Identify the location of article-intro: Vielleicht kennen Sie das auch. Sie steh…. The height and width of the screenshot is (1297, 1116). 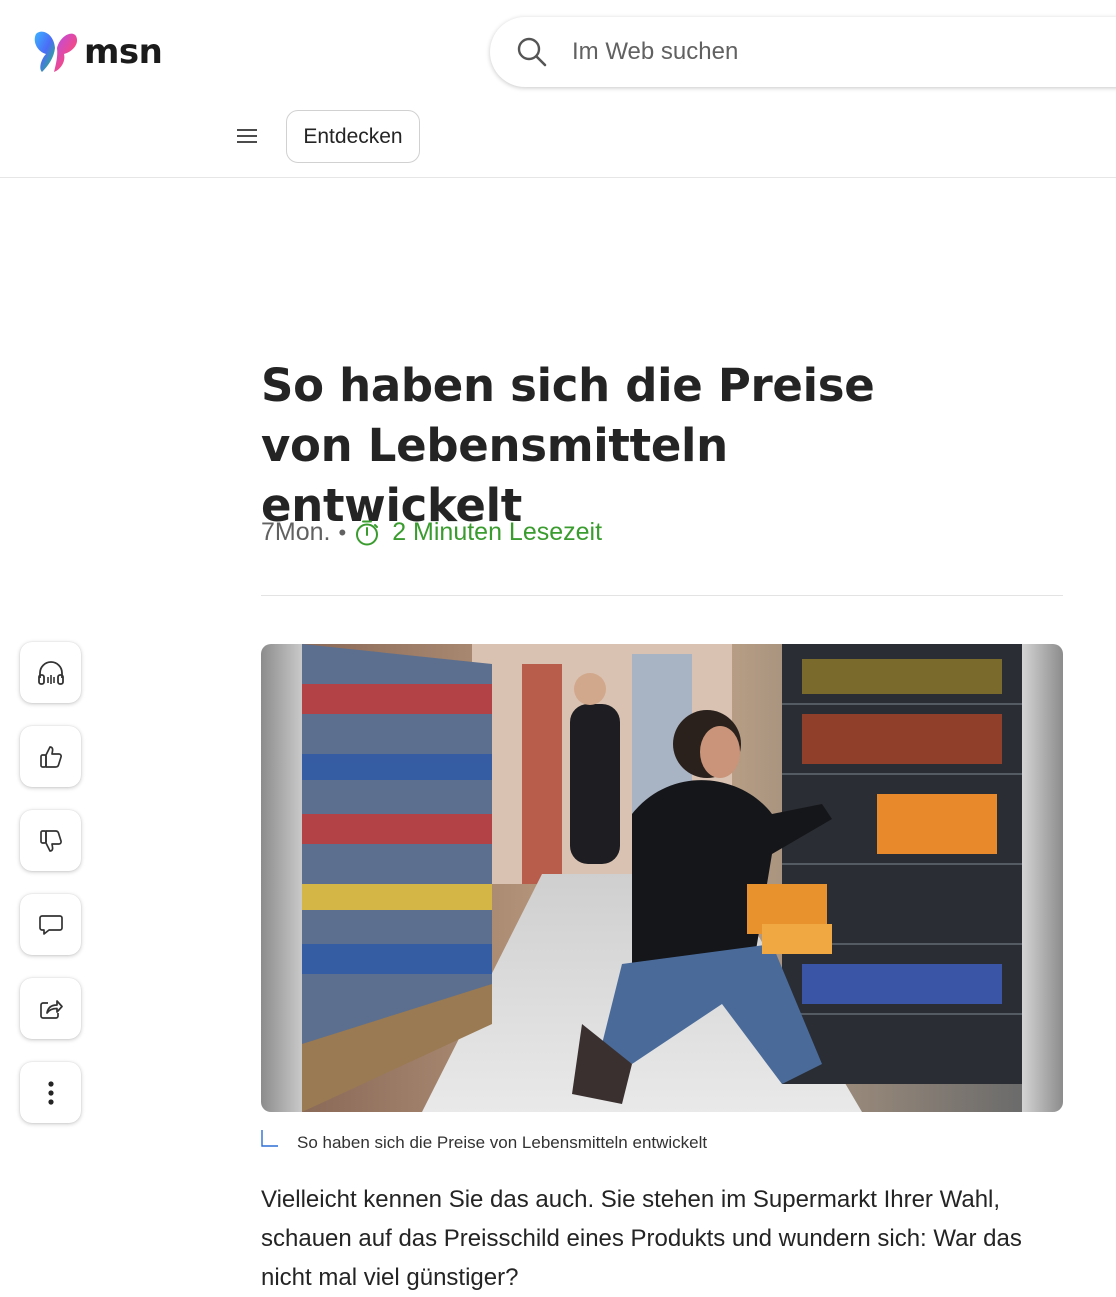
(641, 1238).